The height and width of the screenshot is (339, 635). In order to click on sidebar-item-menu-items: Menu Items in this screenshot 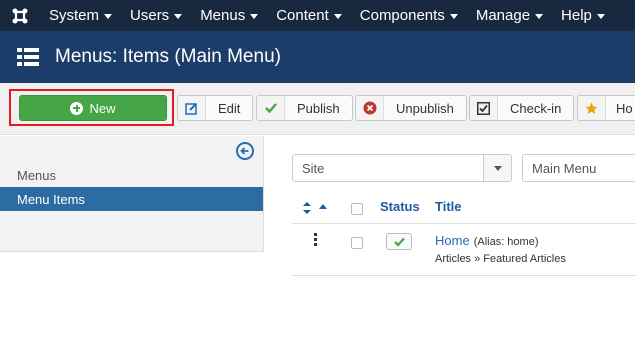, I will do `click(131, 199)`.